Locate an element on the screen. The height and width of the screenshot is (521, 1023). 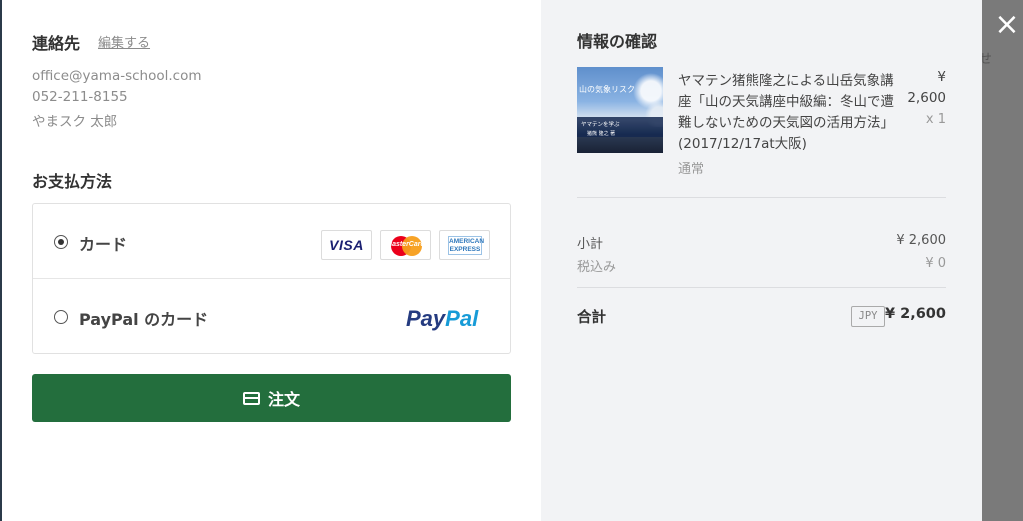
product-thumbnail: 山の気象リスク ヤマテンを学ぶ 猪熊 隆之 著 is located at coordinates (620, 110).